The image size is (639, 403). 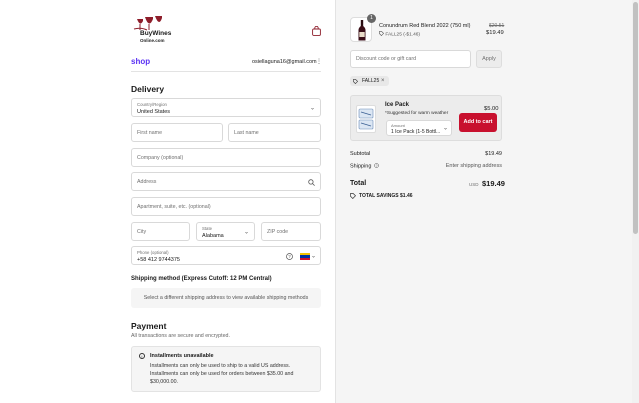 What do you see at coordinates (489, 59) in the screenshot?
I see `apply-button: Apply` at bounding box center [489, 59].